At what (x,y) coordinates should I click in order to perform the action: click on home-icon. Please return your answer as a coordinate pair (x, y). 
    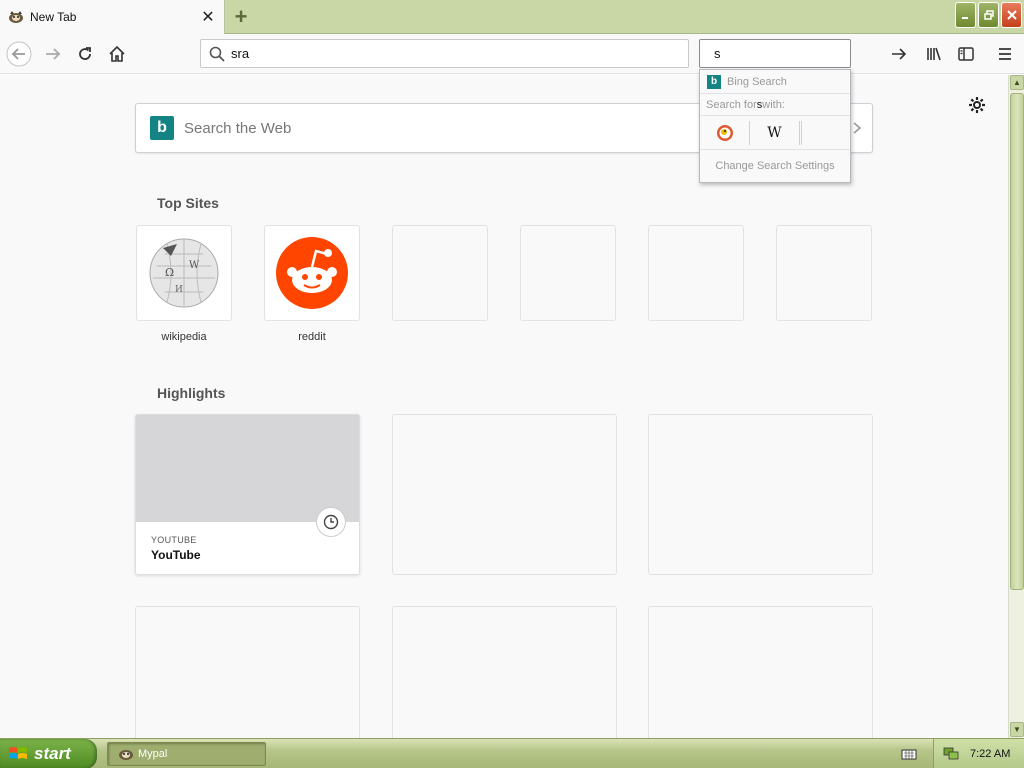
    Looking at the image, I should click on (117, 53).